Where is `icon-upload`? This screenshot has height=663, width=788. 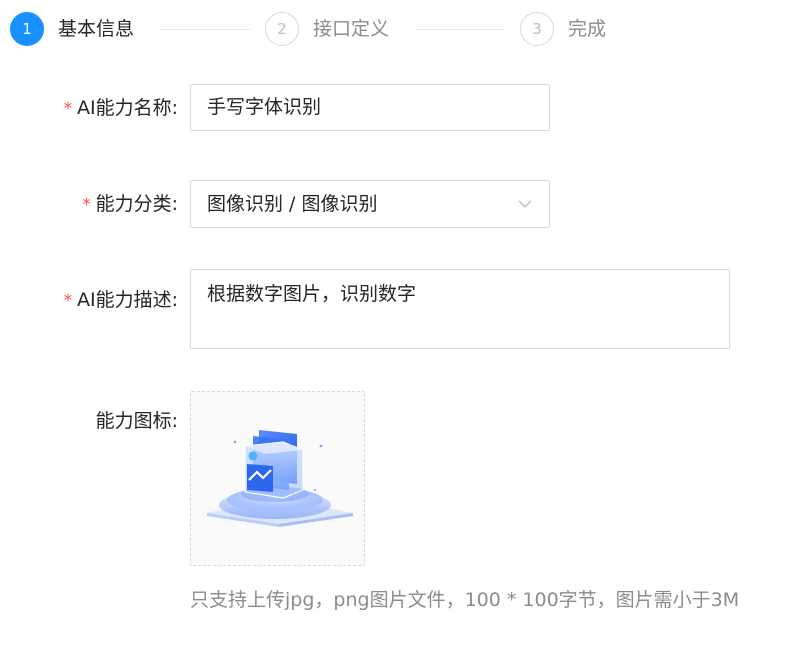 icon-upload is located at coordinates (277, 478).